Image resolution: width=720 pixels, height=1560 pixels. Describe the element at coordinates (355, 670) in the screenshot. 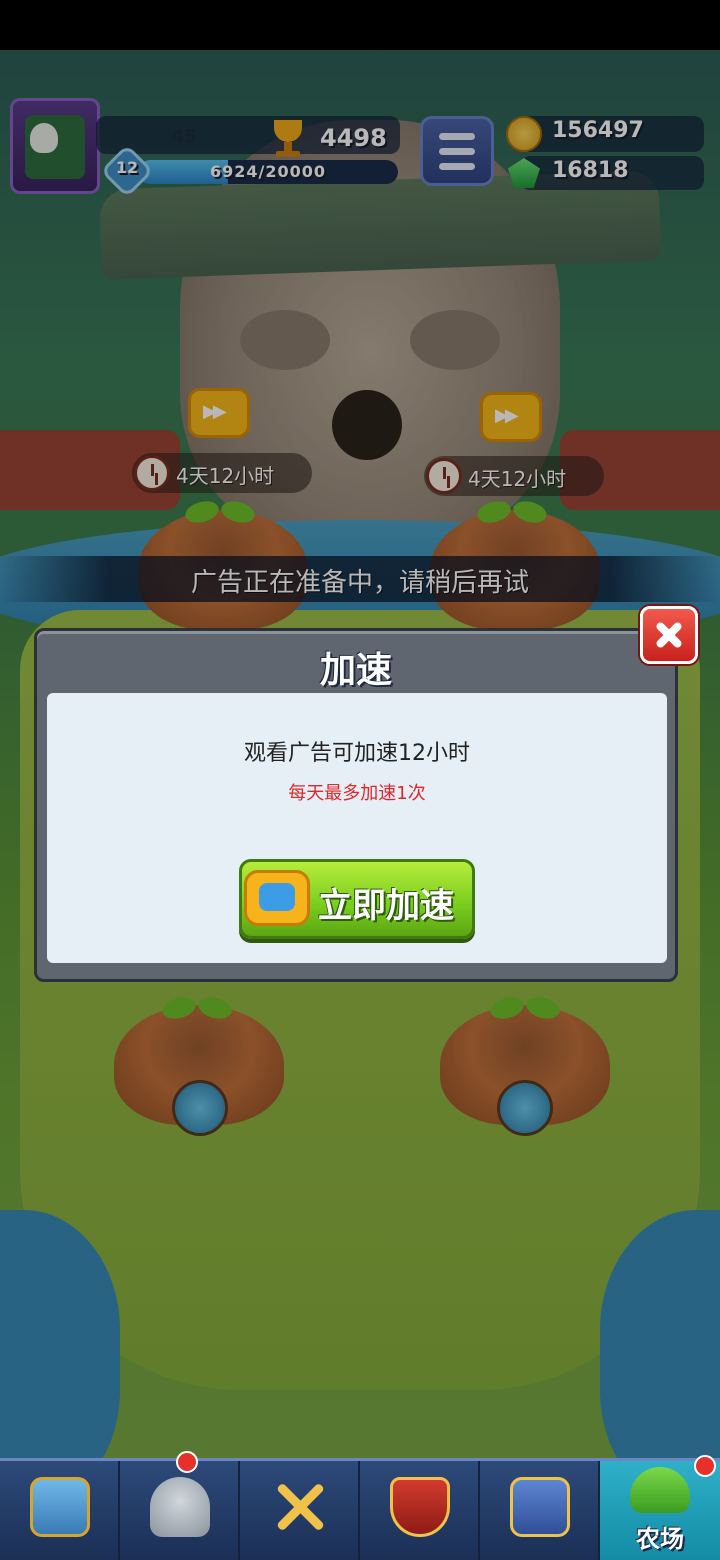

I see `dialog-title: 加速` at that location.